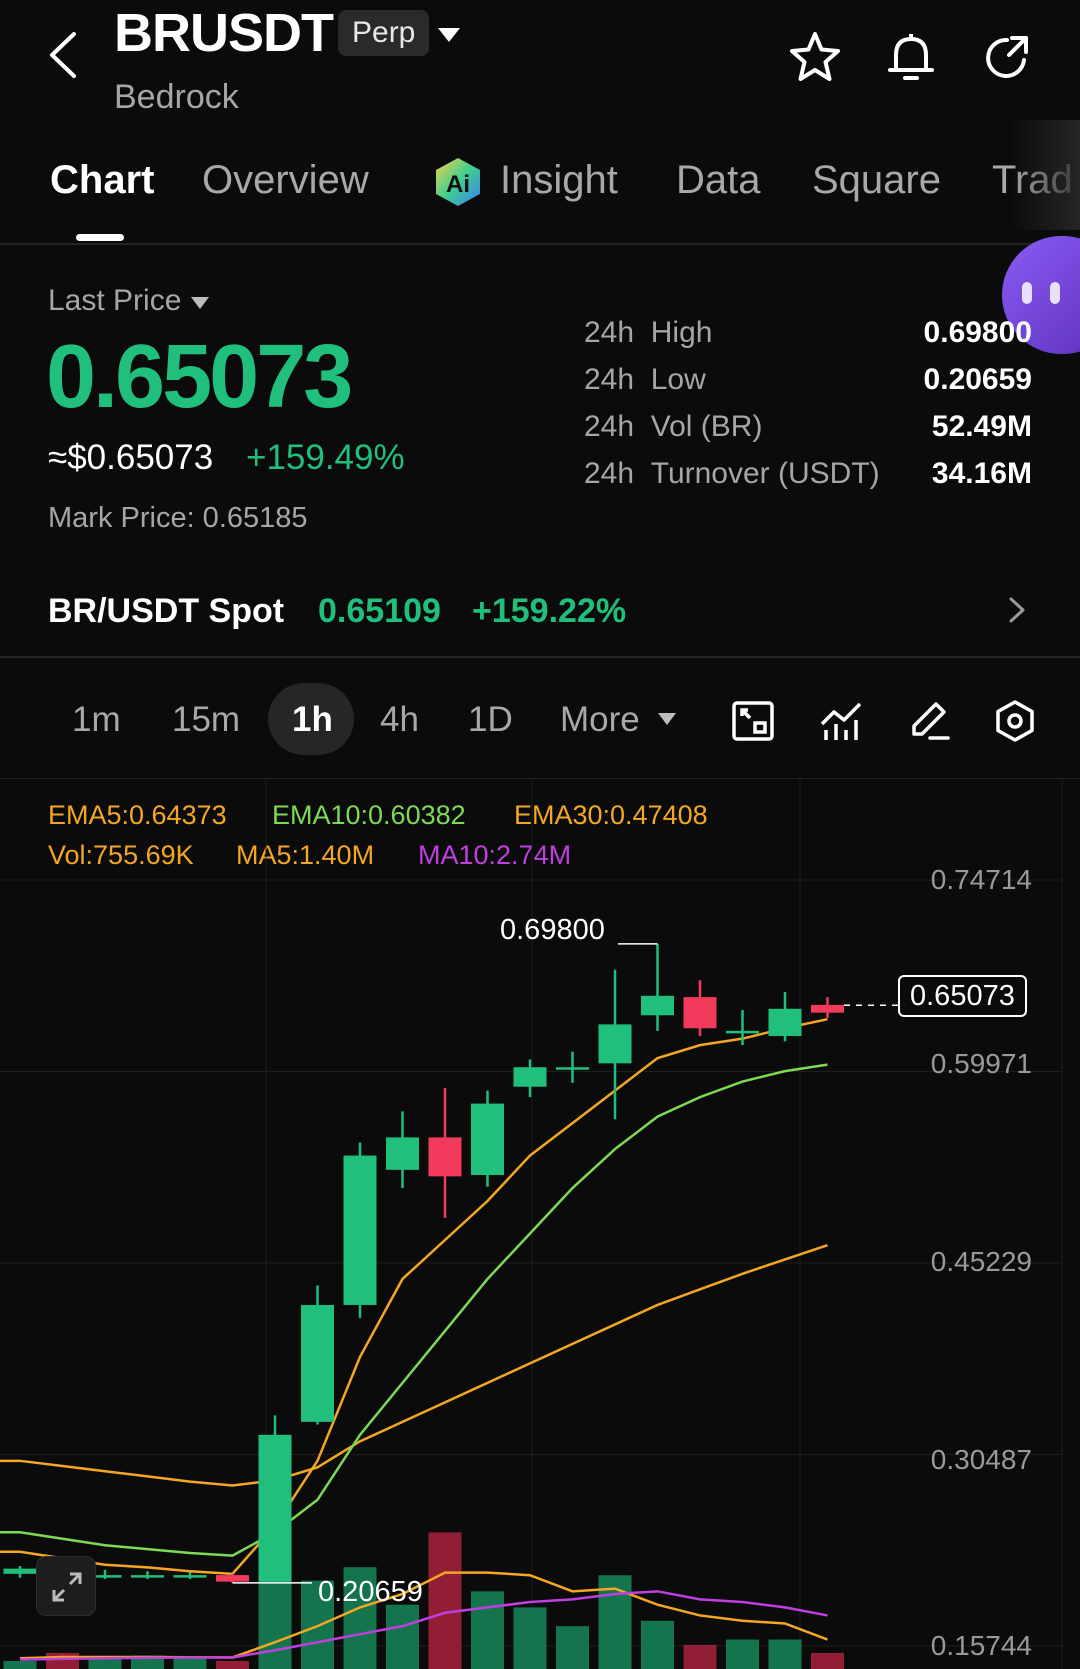 Image resolution: width=1080 pixels, height=1669 pixels. I want to click on chevron-right-icon, so click(1017, 612).